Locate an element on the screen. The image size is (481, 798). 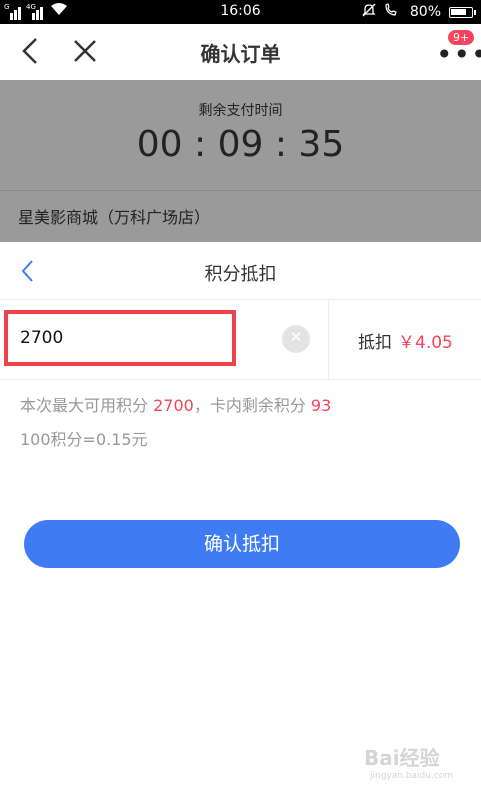
battery-percent: 80% is located at coordinates (425, 12).